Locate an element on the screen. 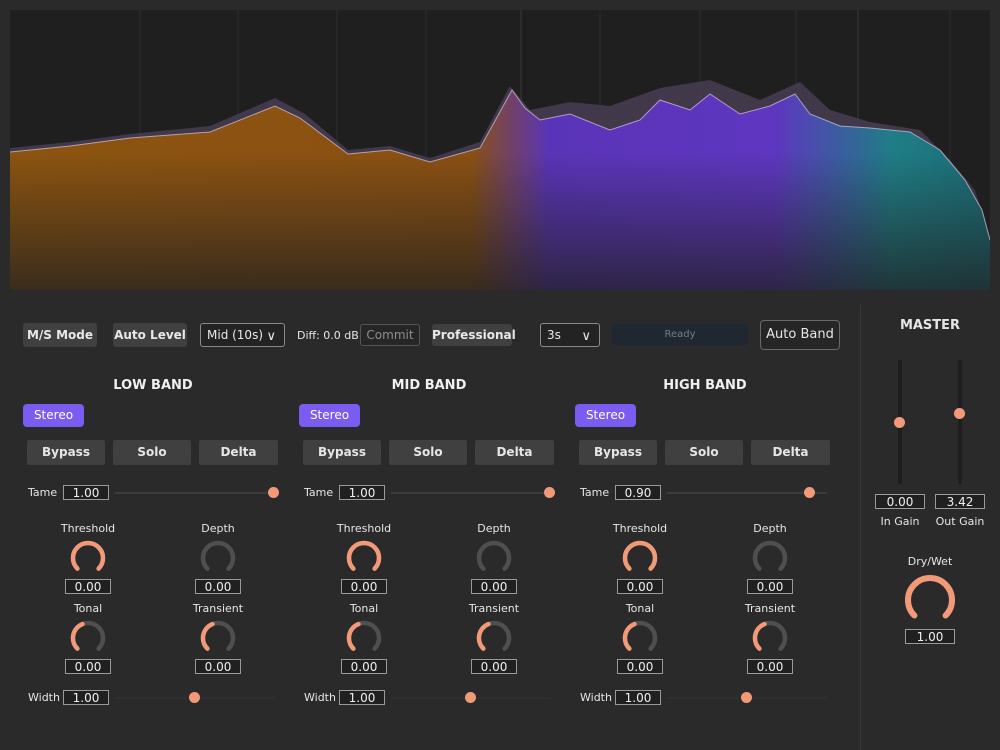 Image resolution: width=1000 pixels, height=750 pixels. drywet-value: 1.00 is located at coordinates (930, 636).